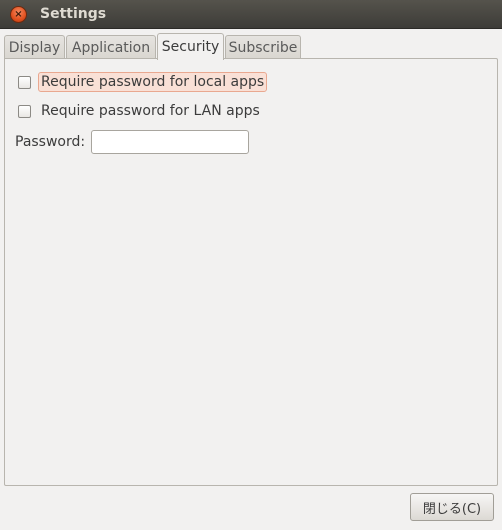 The height and width of the screenshot is (530, 502). What do you see at coordinates (263, 47) in the screenshot?
I see `tab-subscribe: Subscribe` at bounding box center [263, 47].